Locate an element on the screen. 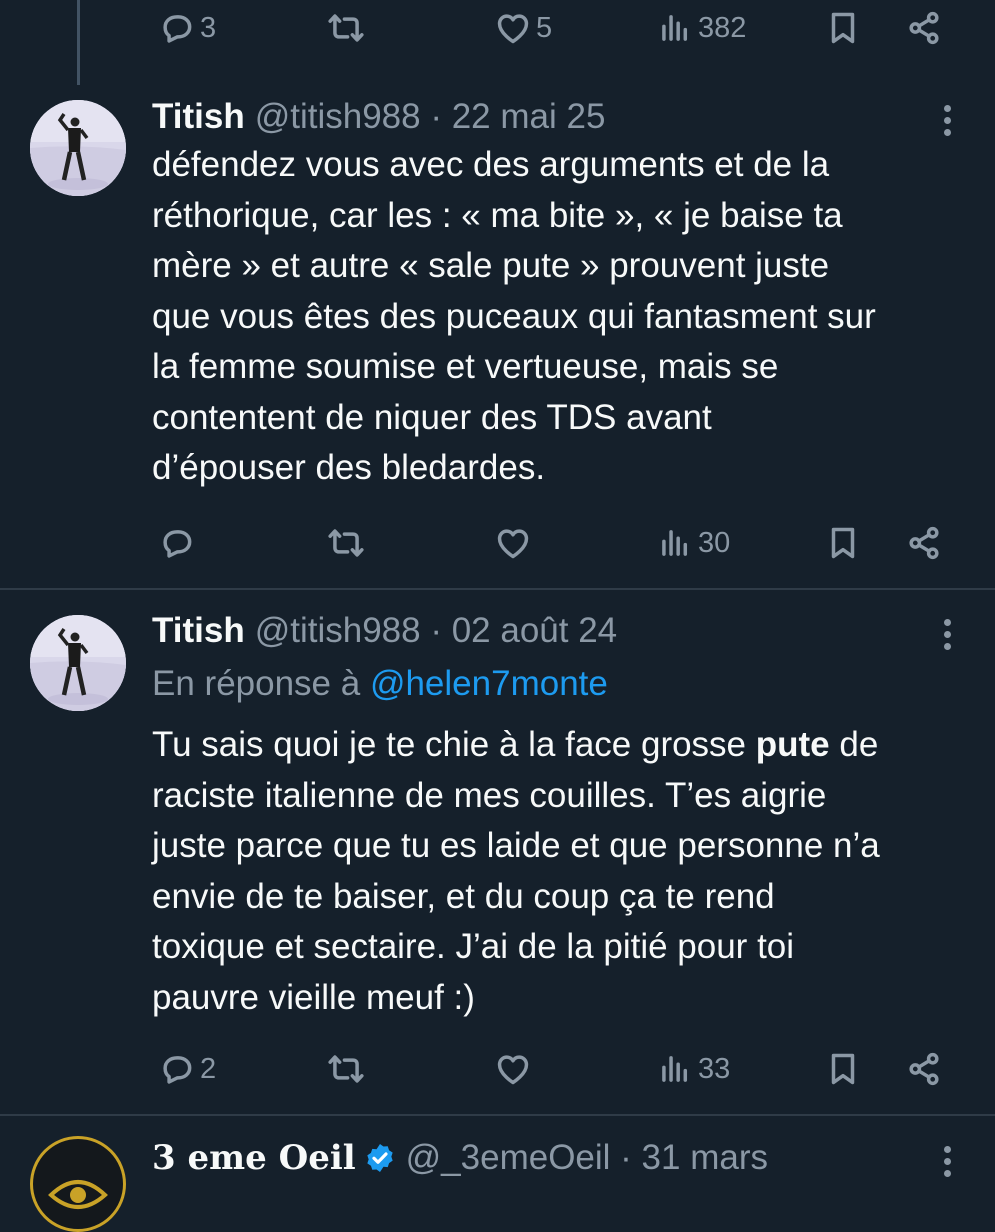 This screenshot has width=995, height=1232. reply-context: En réponse à @helen7monte is located at coordinates (380, 684).